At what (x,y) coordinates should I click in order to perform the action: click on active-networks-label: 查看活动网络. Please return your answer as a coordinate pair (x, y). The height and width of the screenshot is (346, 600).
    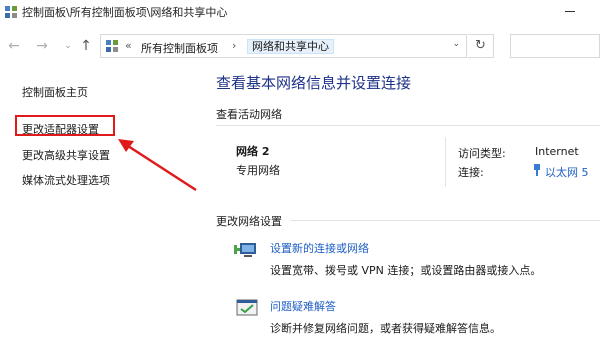
    Looking at the image, I should click on (249, 114).